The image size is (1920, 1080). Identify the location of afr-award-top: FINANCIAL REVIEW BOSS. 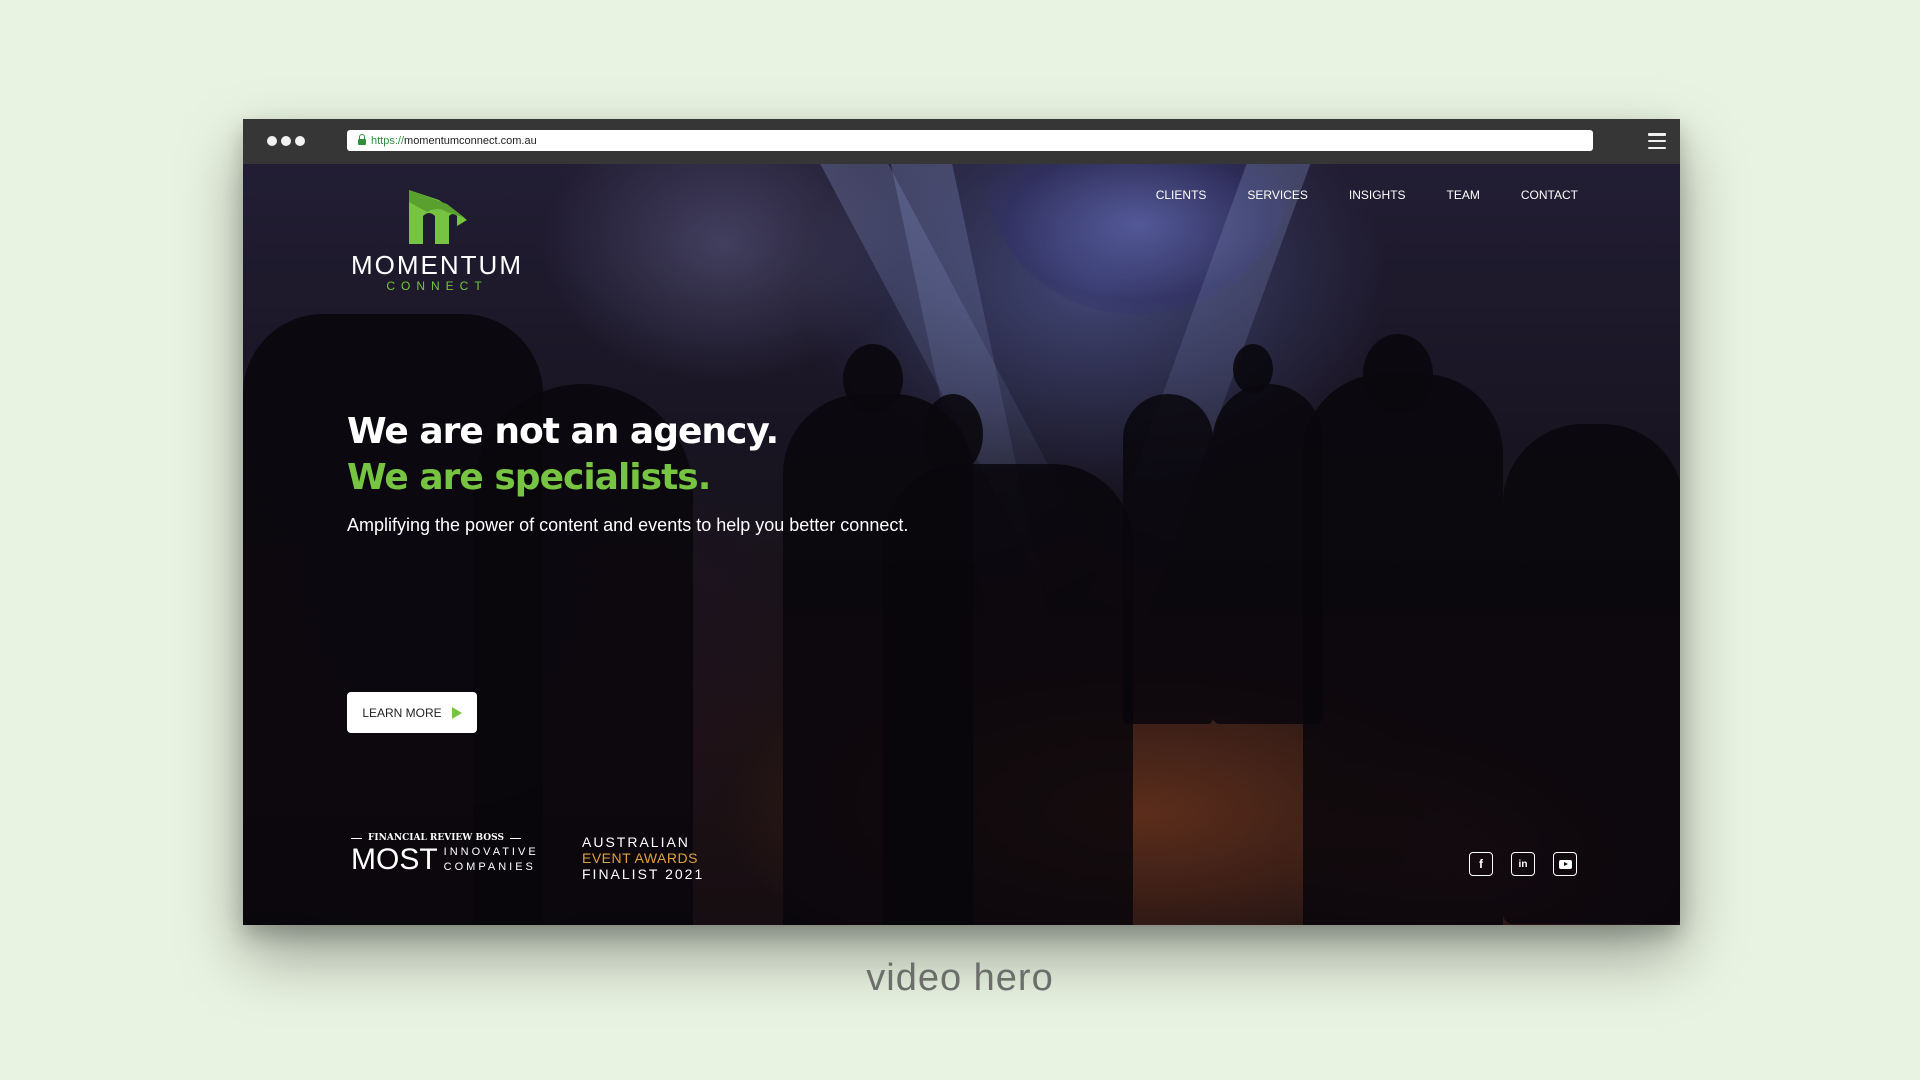
(436, 838).